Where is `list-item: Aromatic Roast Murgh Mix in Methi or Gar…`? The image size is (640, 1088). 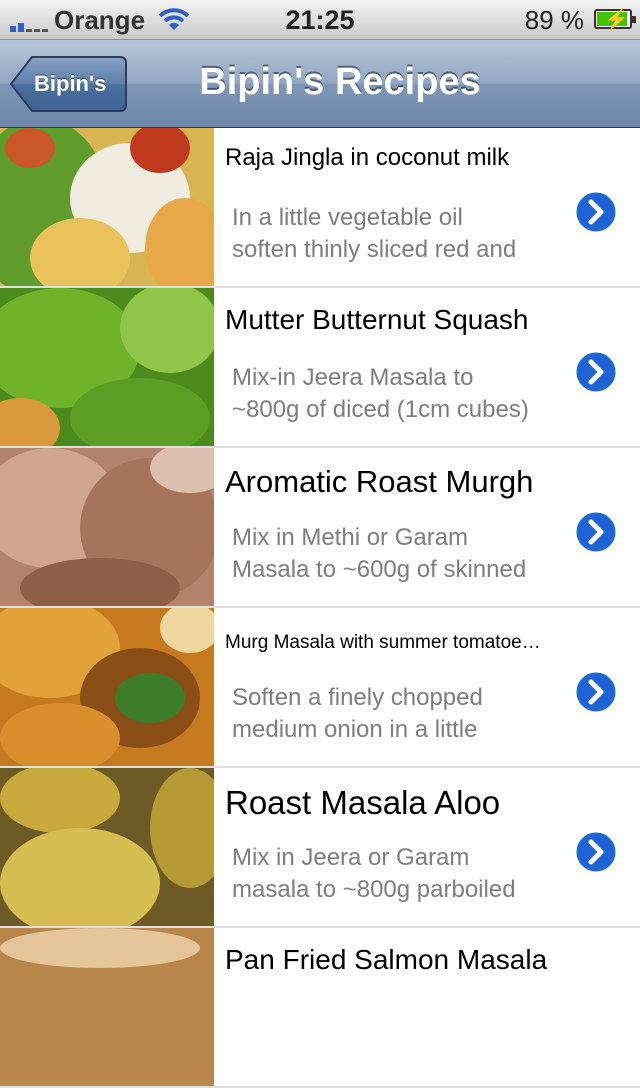 list-item: Aromatic Roast Murgh Mix in Methi or Gar… is located at coordinates (320, 528).